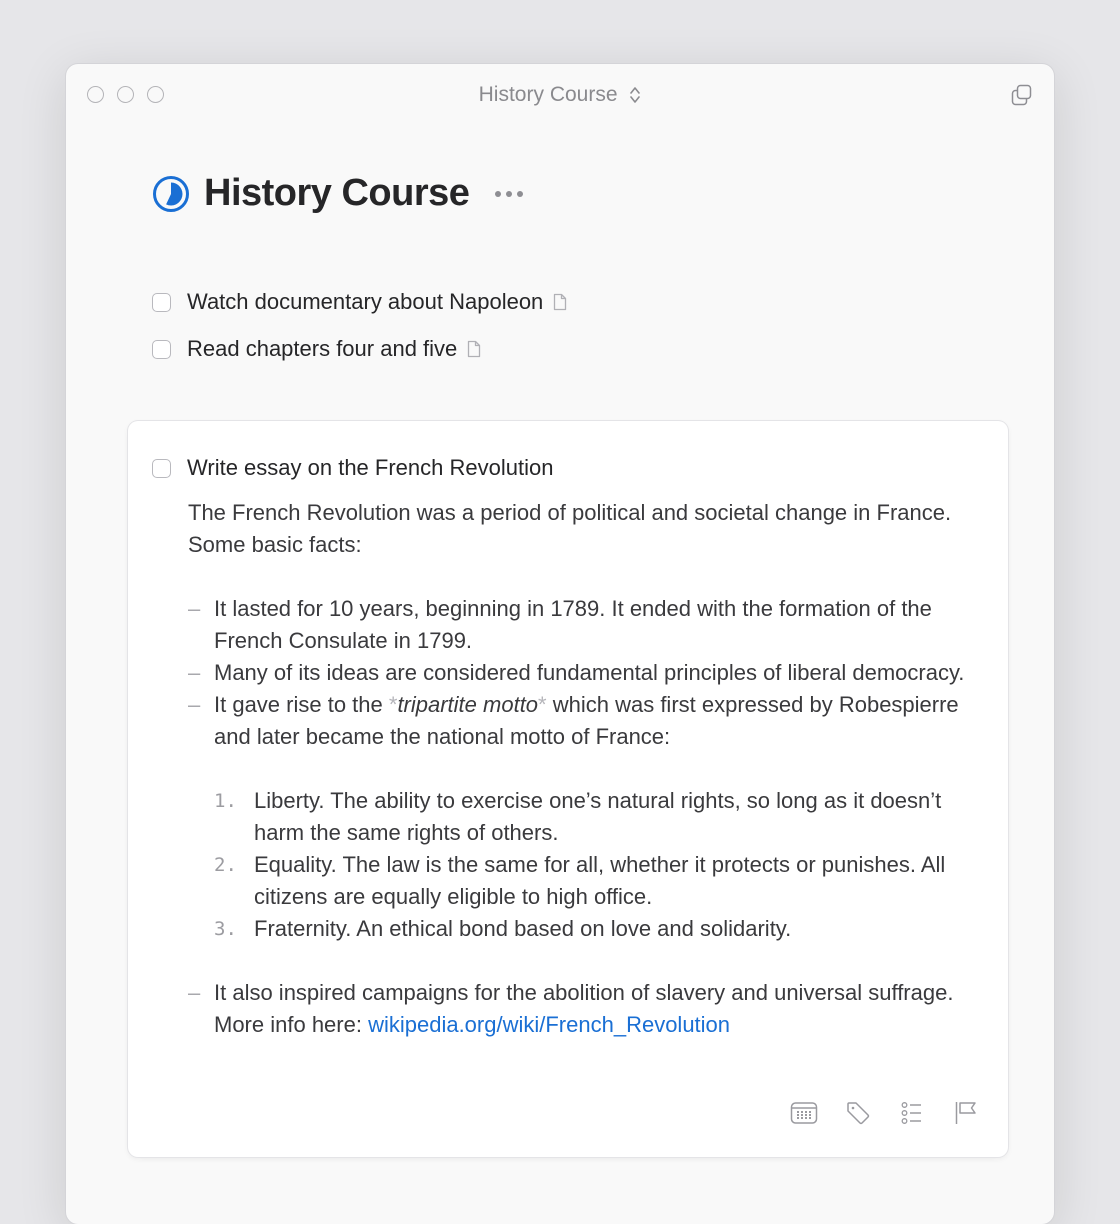 The image size is (1120, 1224). What do you see at coordinates (301, 704) in the screenshot?
I see `bullet-text: It gave rise to the` at bounding box center [301, 704].